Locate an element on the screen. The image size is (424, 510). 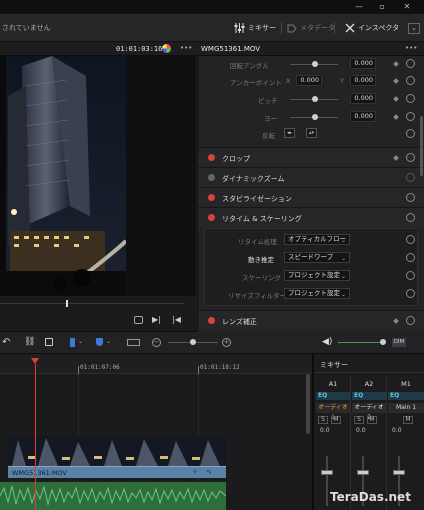
flag-icon is located at coordinates (72, 342).